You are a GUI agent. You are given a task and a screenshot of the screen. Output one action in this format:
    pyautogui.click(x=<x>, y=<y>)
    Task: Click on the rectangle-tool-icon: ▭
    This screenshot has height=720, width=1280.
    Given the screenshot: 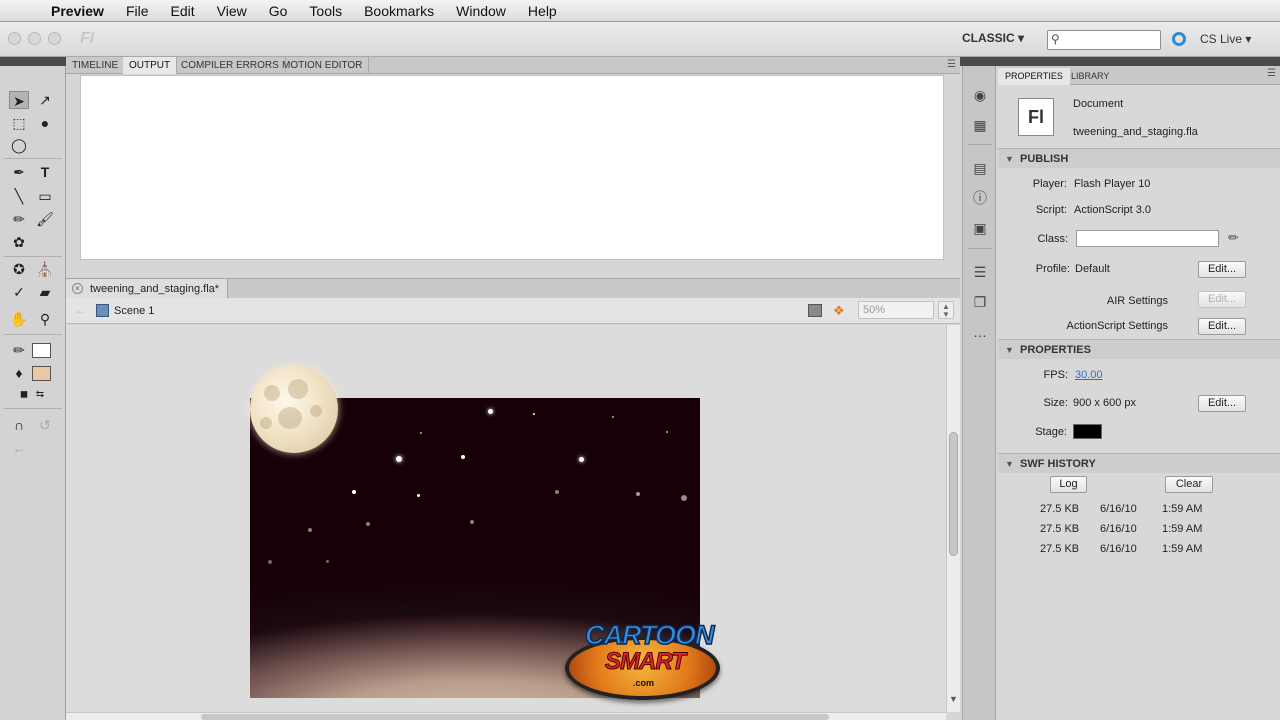 What is the action you would take?
    pyautogui.click(x=45, y=196)
    